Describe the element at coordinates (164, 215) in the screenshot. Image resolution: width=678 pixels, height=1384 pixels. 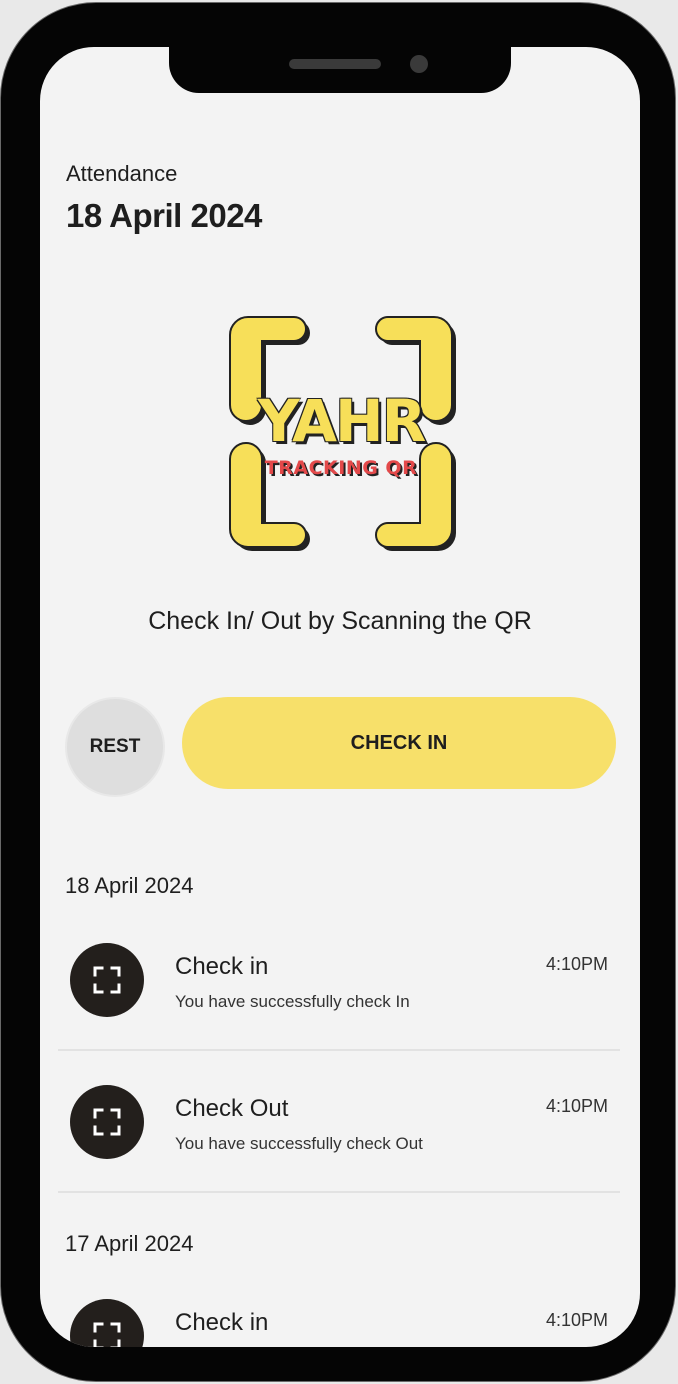
I see `attendance-date: 18 April 2024` at that location.